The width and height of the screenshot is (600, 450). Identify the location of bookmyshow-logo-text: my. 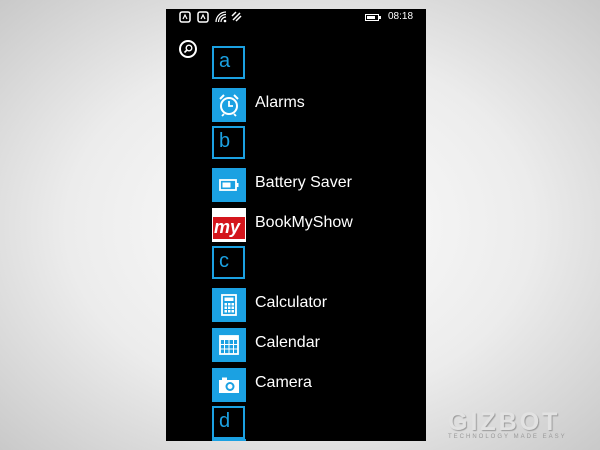
(227, 227).